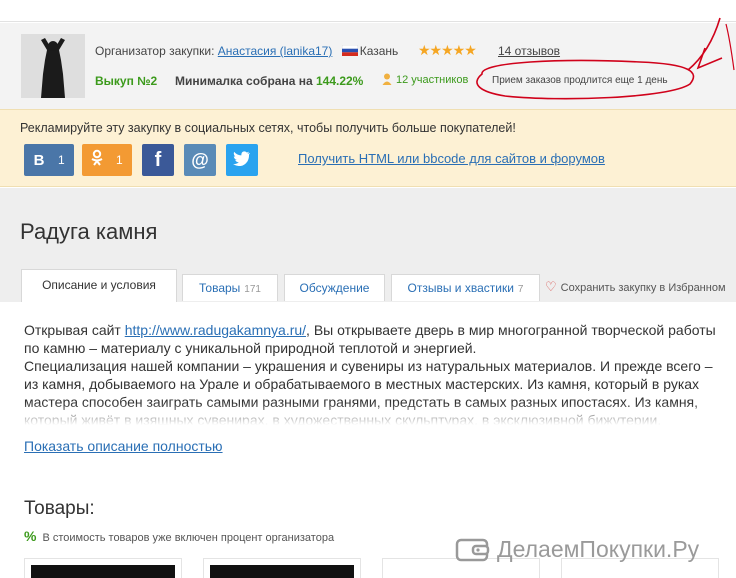 This screenshot has width=736, height=578. Describe the element at coordinates (53, 66) in the screenshot. I see `organizer-avatar` at that location.